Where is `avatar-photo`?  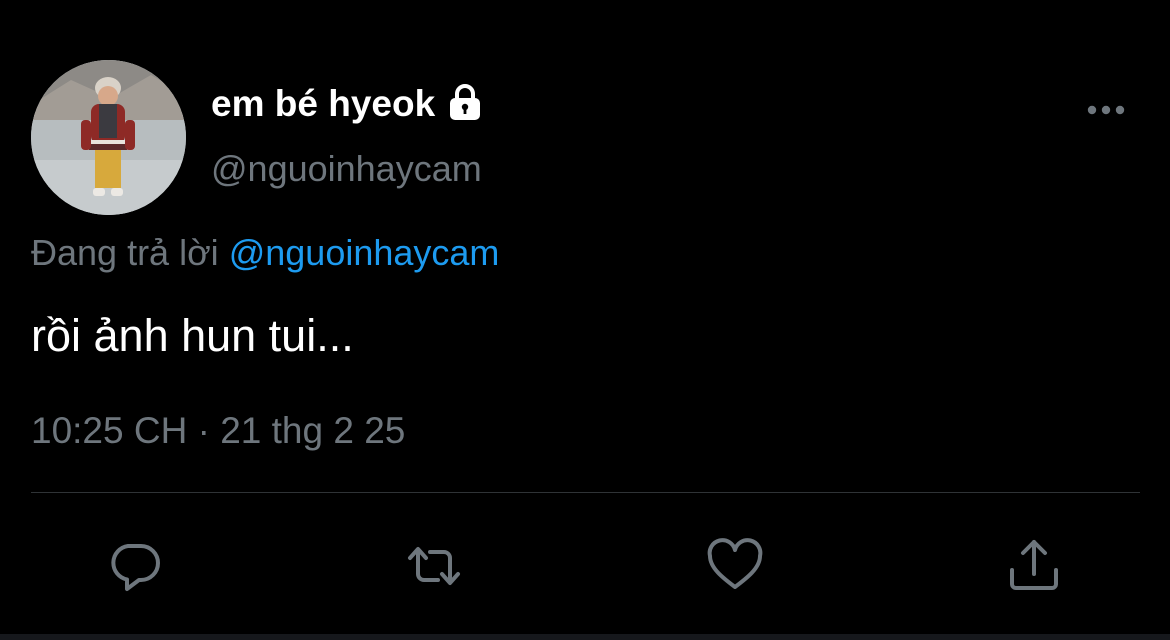
avatar-photo is located at coordinates (108, 137).